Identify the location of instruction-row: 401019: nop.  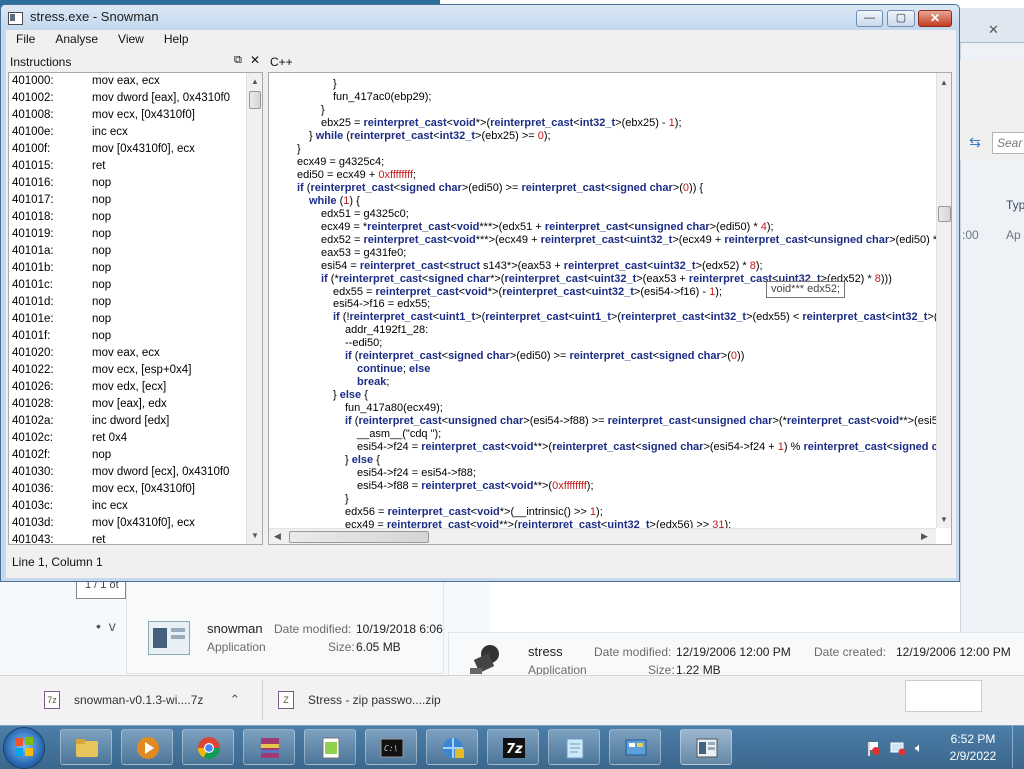
(135, 234).